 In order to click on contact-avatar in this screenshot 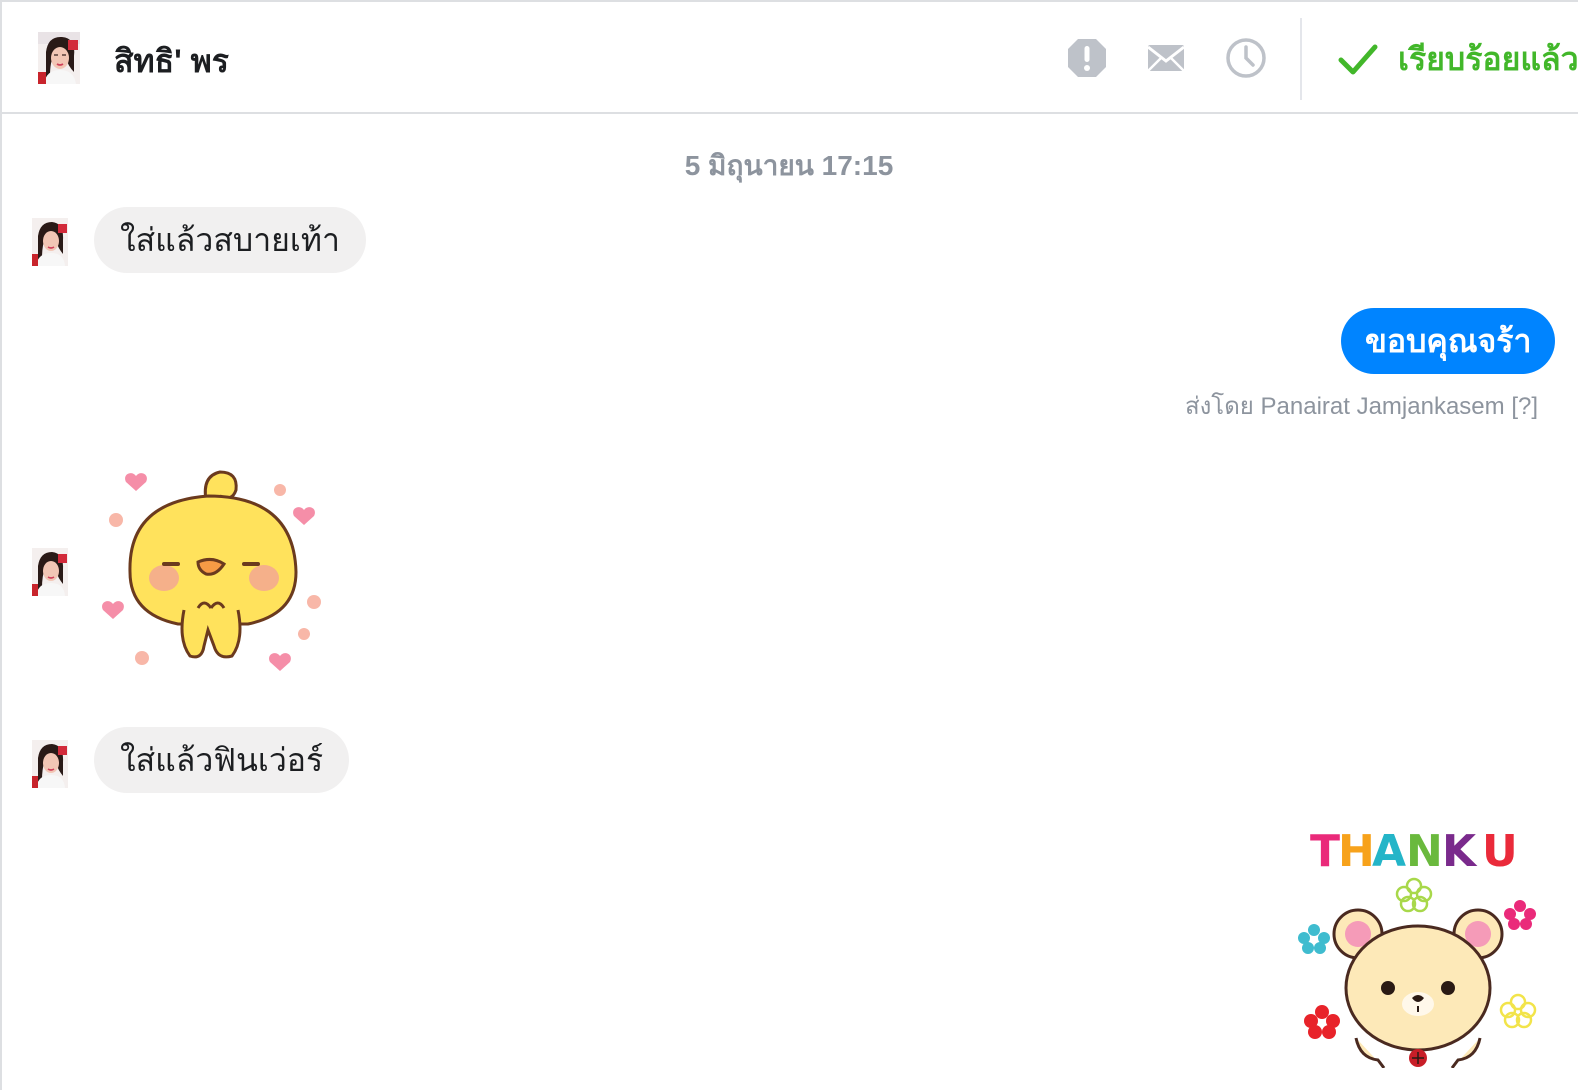, I will do `click(59, 58)`.